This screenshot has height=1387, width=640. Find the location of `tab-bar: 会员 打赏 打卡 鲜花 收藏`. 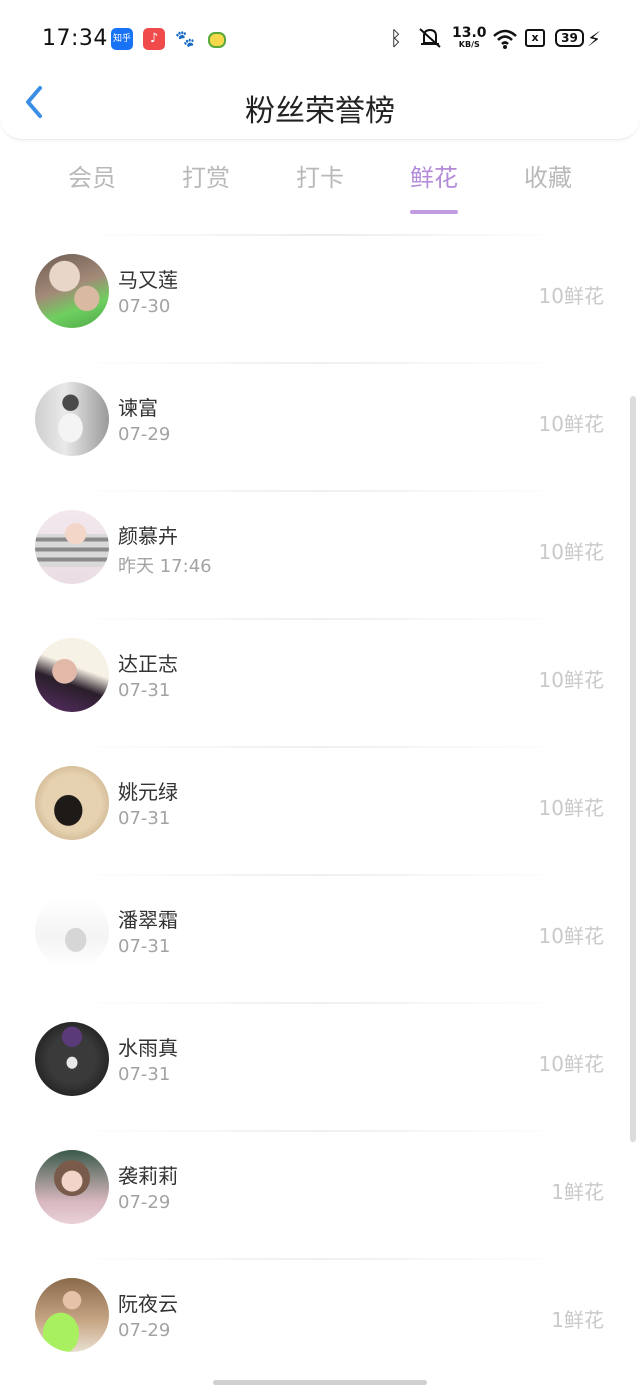

tab-bar: 会员 打赏 打卡 鲜花 收藏 is located at coordinates (320, 185).